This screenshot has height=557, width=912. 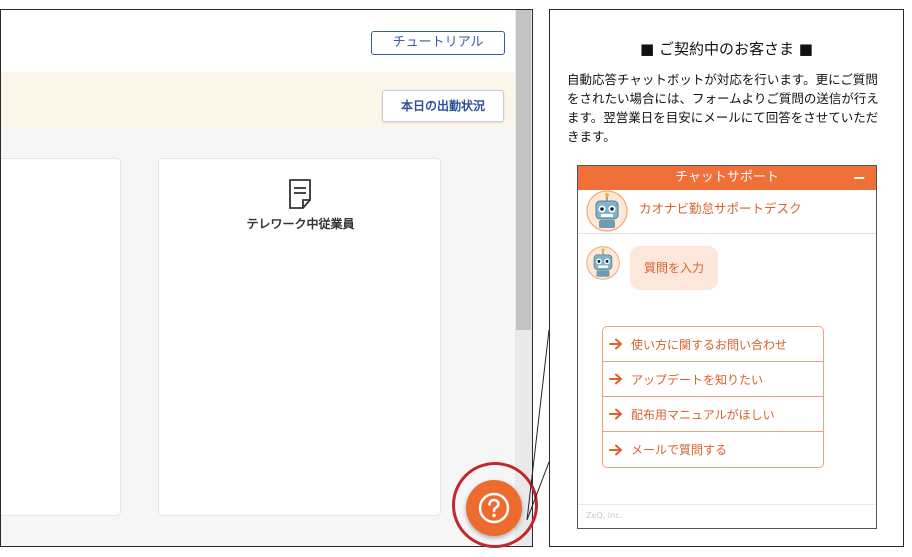 I want to click on tutorial-button: チュートリアル, so click(x=438, y=43).